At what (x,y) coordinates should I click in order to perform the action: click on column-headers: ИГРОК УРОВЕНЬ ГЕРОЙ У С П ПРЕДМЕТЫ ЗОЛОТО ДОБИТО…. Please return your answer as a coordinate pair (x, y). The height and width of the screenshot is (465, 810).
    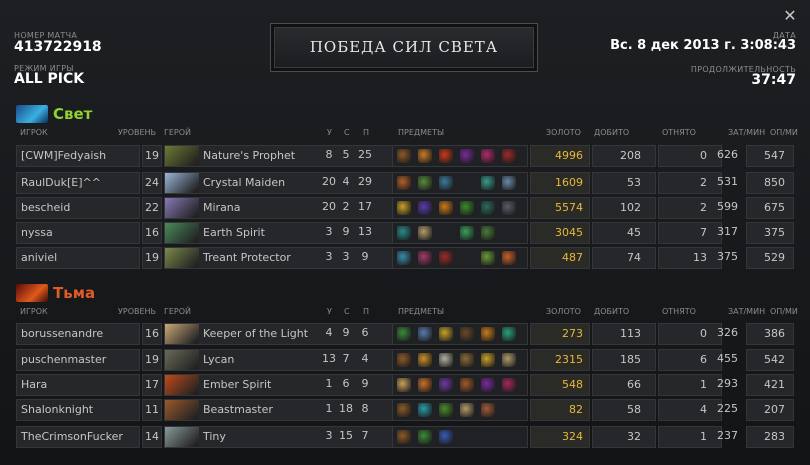
    Looking at the image, I should click on (407, 313).